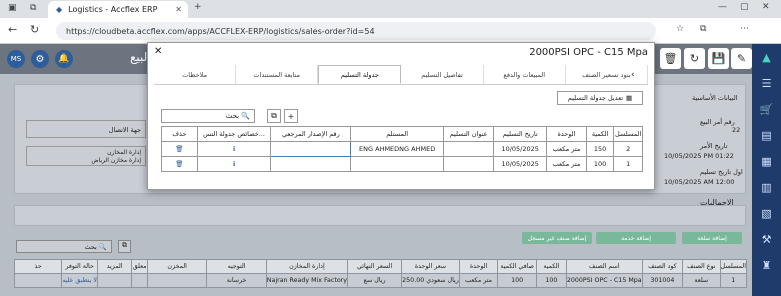 The image size is (781, 296). I want to click on edit-icon: ✎, so click(741, 58).